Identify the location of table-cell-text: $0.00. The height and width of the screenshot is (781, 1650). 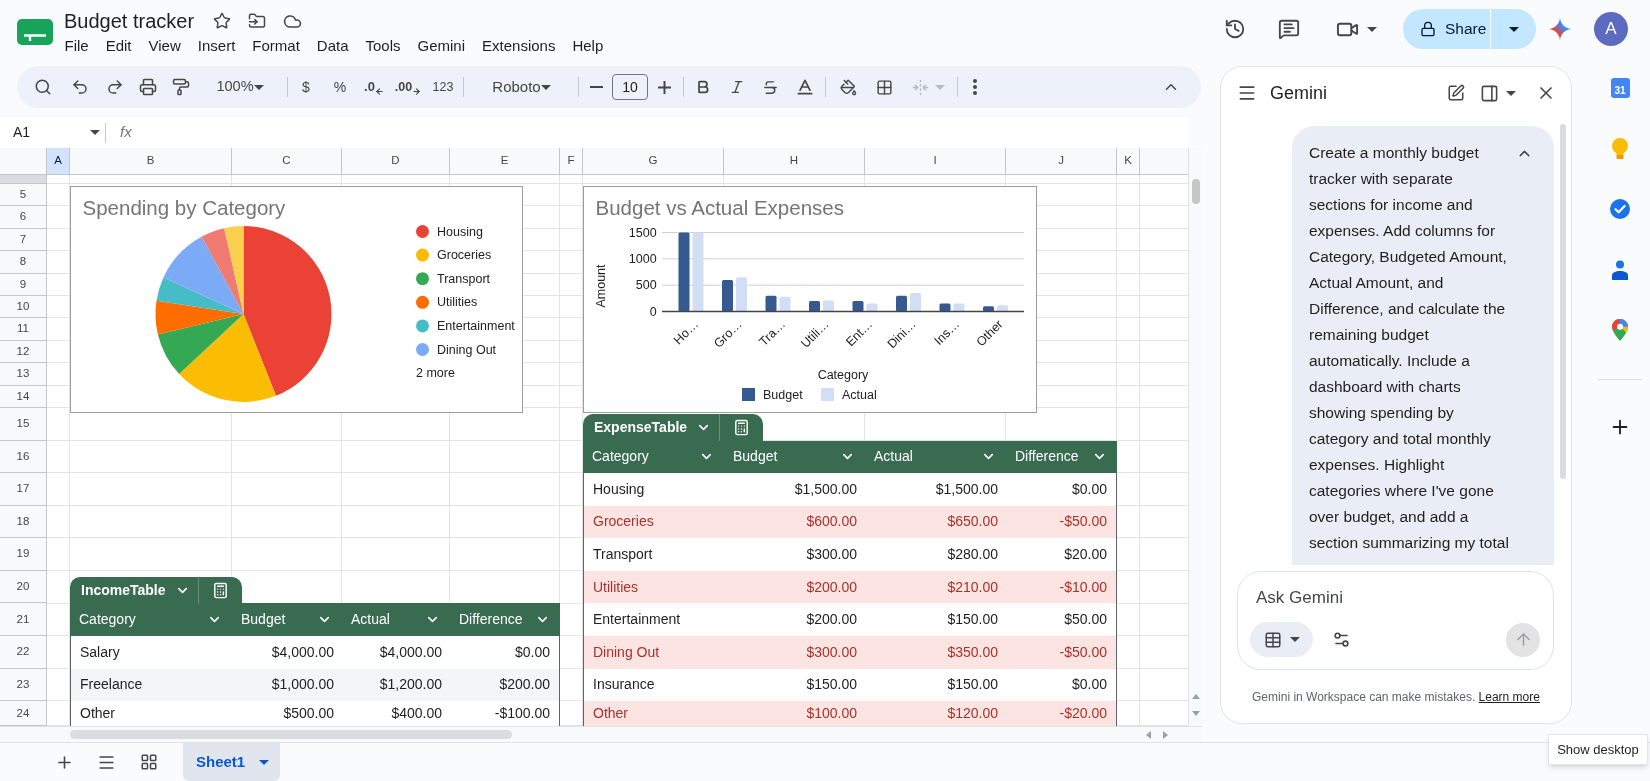
(1089, 685).